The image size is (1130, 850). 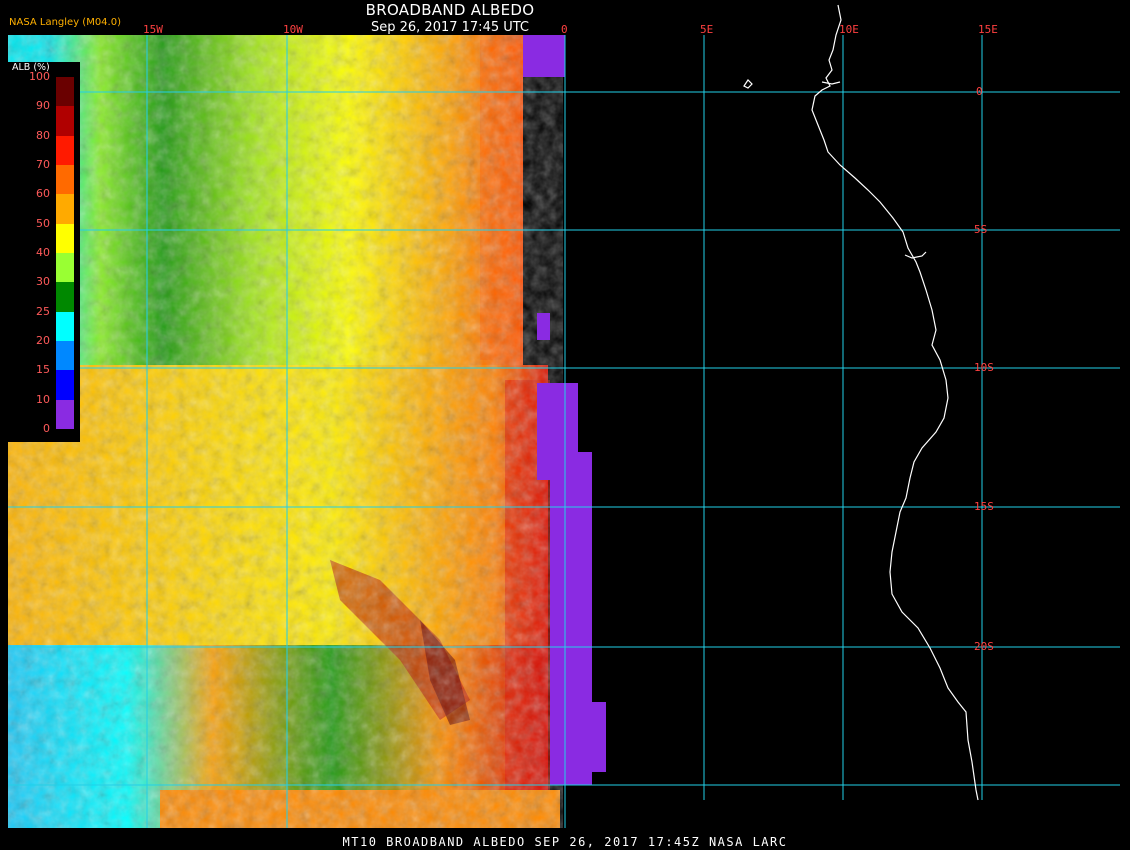 What do you see at coordinates (46, 428) in the screenshot?
I see `legend-tick-label: 0` at bounding box center [46, 428].